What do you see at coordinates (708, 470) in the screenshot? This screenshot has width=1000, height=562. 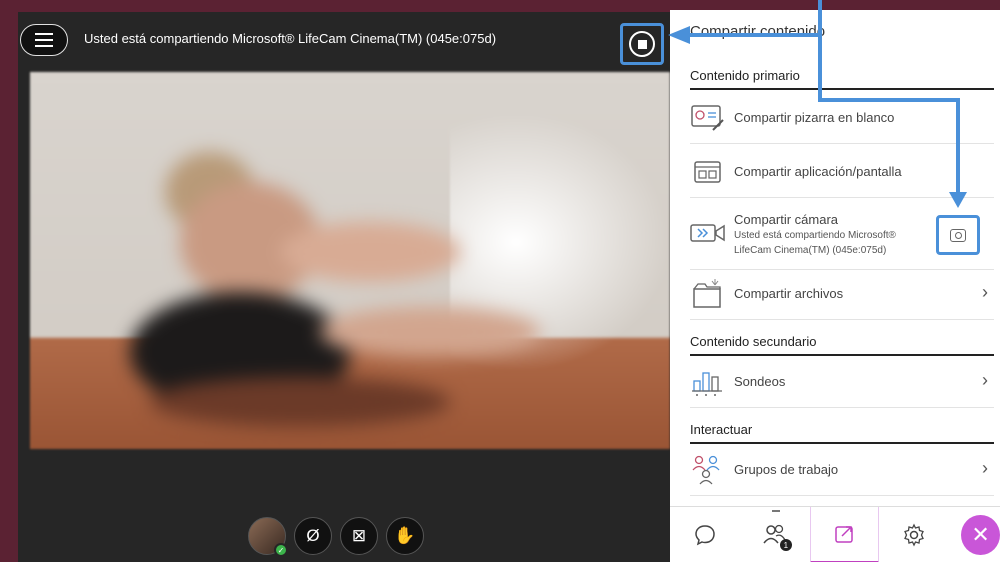 I see `groups-icon` at bounding box center [708, 470].